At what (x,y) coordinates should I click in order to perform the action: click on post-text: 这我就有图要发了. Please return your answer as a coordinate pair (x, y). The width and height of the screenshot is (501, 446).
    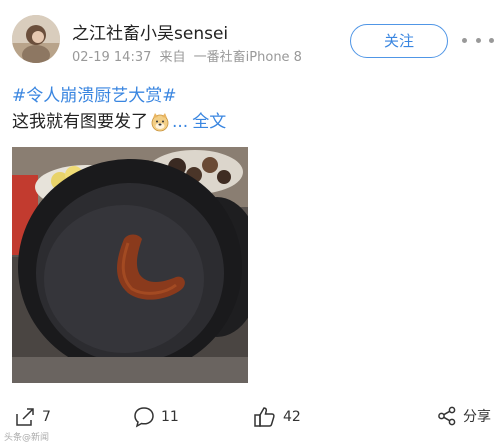
    Looking at the image, I should click on (80, 122).